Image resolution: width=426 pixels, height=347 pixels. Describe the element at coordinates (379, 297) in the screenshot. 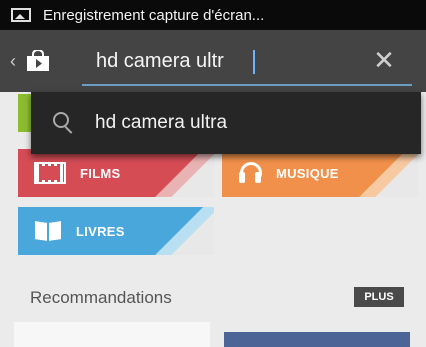

I see `more-button: PLUS` at that location.